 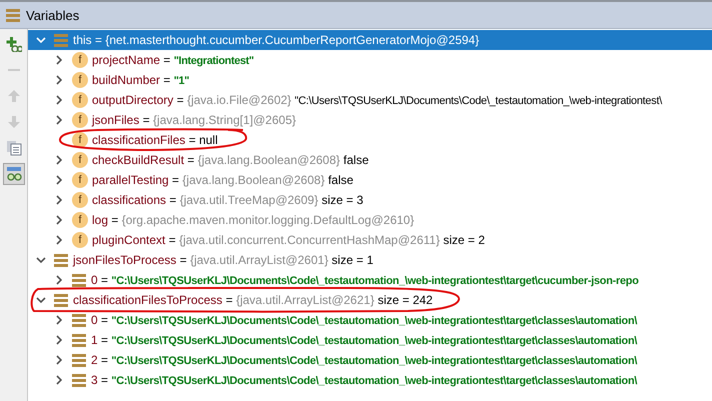 What do you see at coordinates (230, 160) in the screenshot?
I see `variable-text: checkBuildResult = {java.lang.Boolean@2608} false` at bounding box center [230, 160].